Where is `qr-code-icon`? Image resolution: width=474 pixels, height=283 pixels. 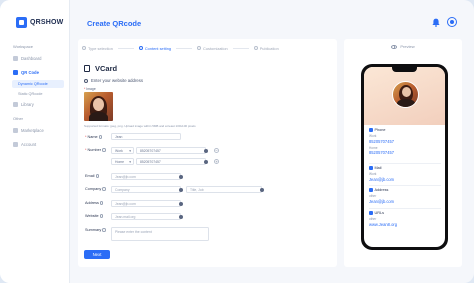
qr-code-icon is located at coordinates (15, 72).